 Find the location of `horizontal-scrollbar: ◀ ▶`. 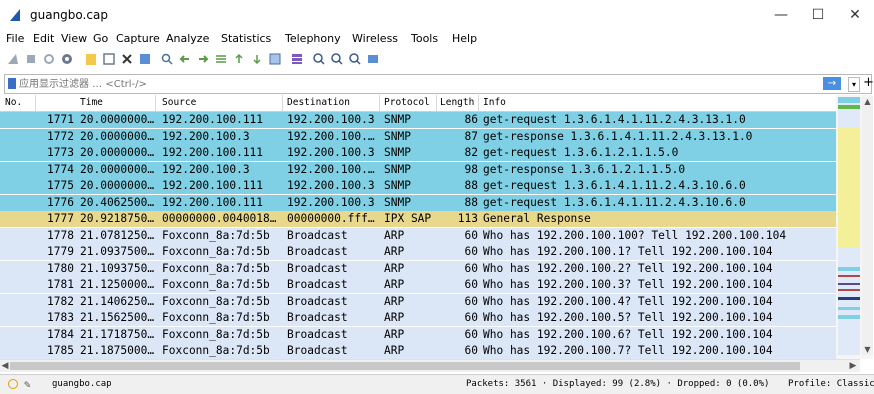

horizontal-scrollbar: ◀ ▶ is located at coordinates (430, 365).